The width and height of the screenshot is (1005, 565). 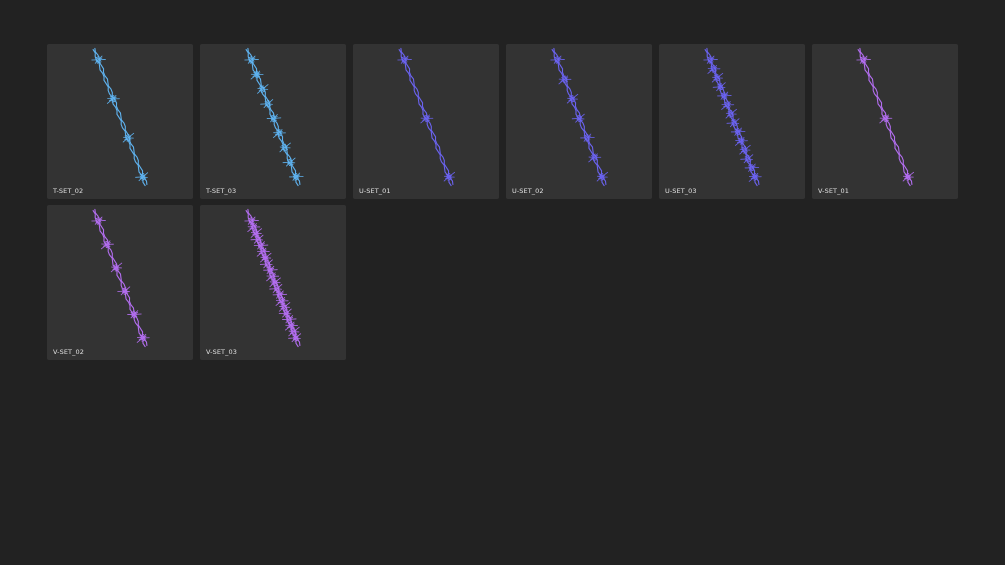 I want to click on asset-tile-label: T-SET_03, so click(x=221, y=191).